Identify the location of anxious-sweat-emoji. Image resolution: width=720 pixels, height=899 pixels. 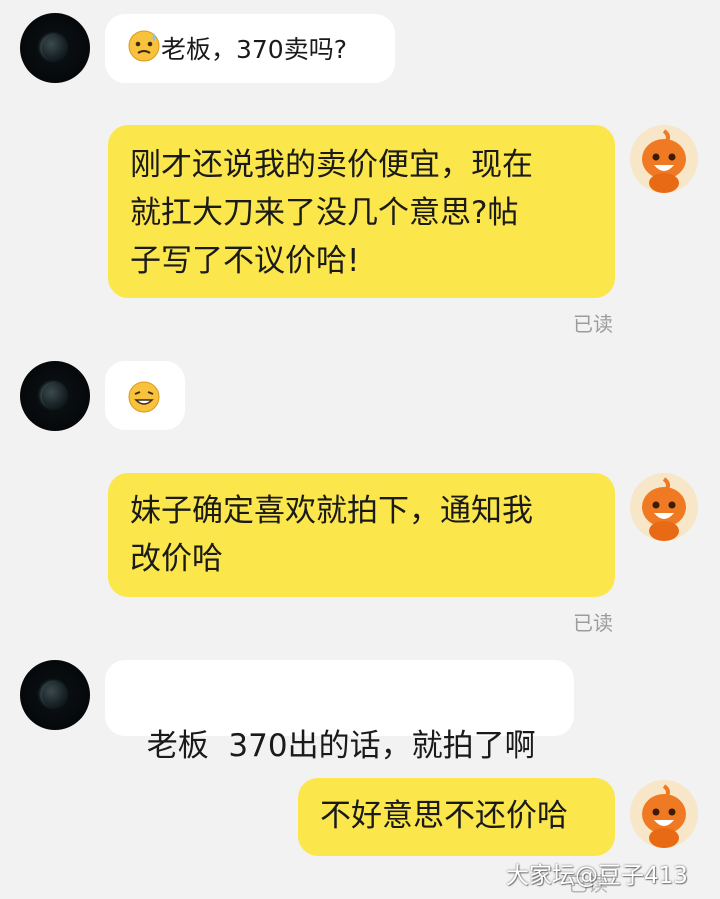
(144, 51).